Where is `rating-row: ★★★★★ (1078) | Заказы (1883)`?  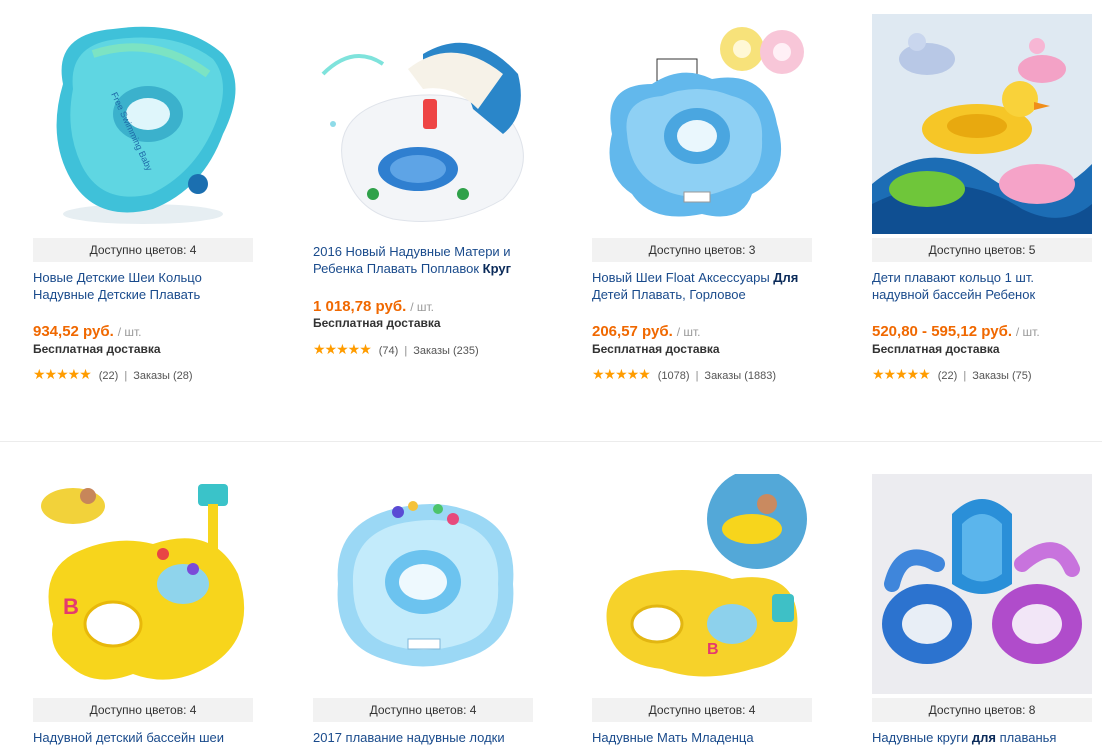 rating-row: ★★★★★ (1078) | Заказы (1883) is located at coordinates (684, 374).